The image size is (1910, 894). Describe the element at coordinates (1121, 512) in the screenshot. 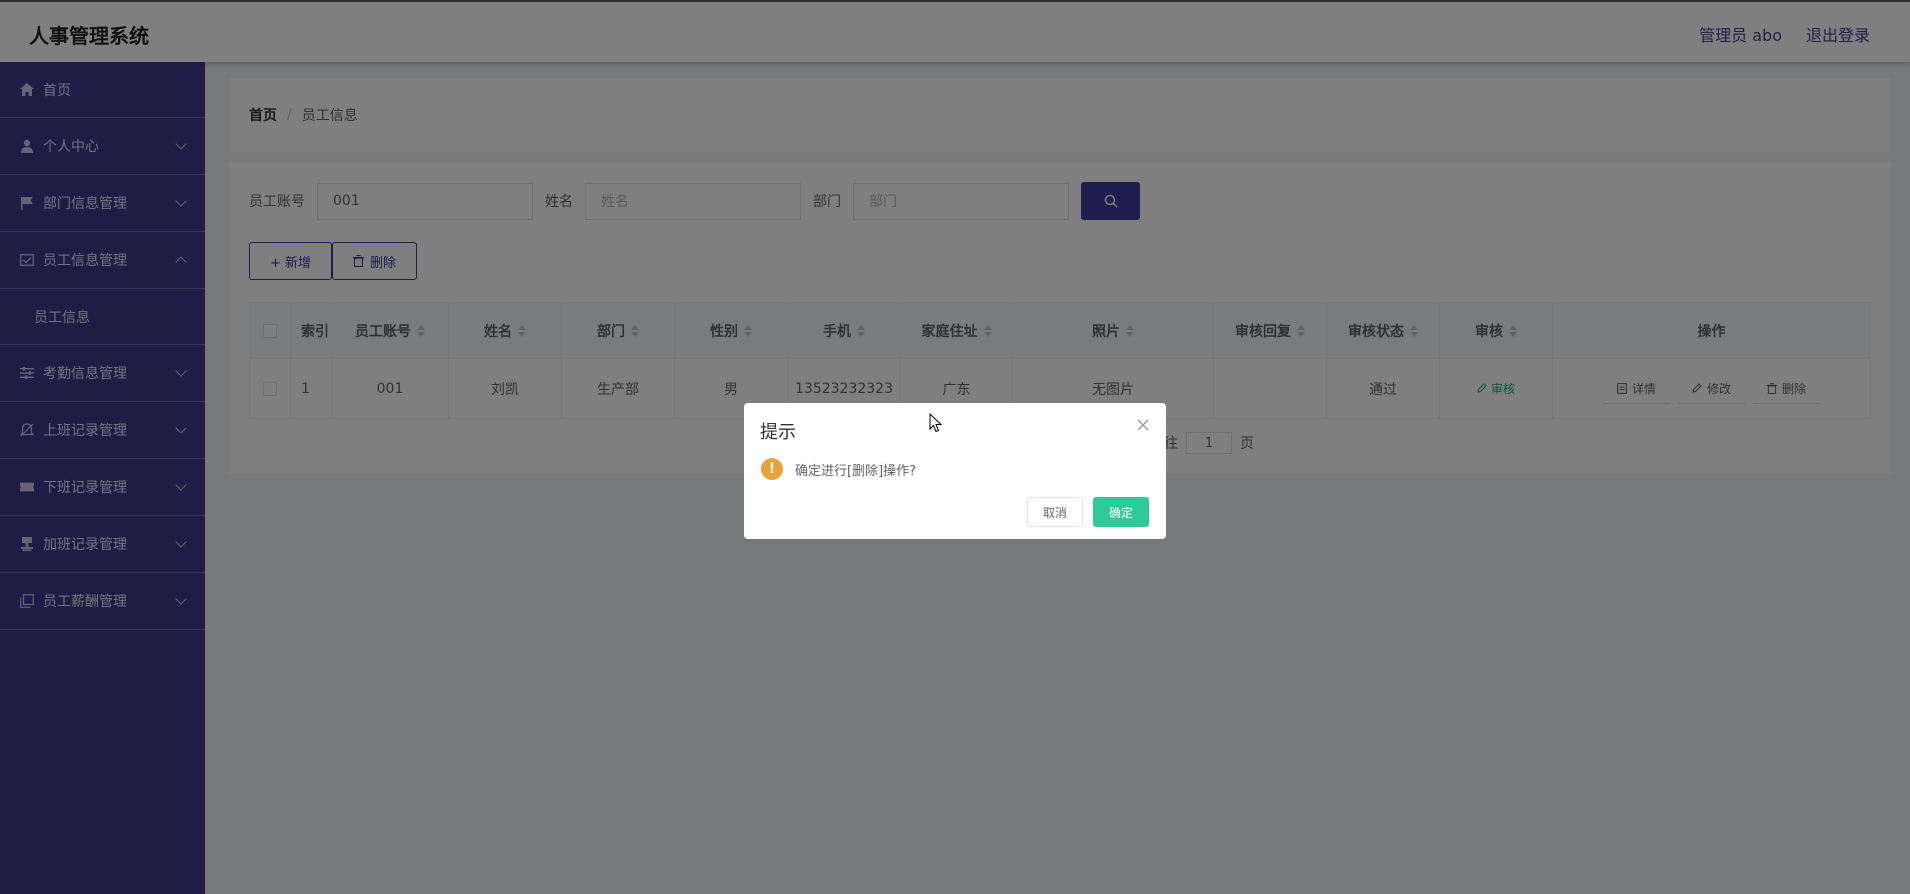

I see `confirm-button: 确定` at that location.